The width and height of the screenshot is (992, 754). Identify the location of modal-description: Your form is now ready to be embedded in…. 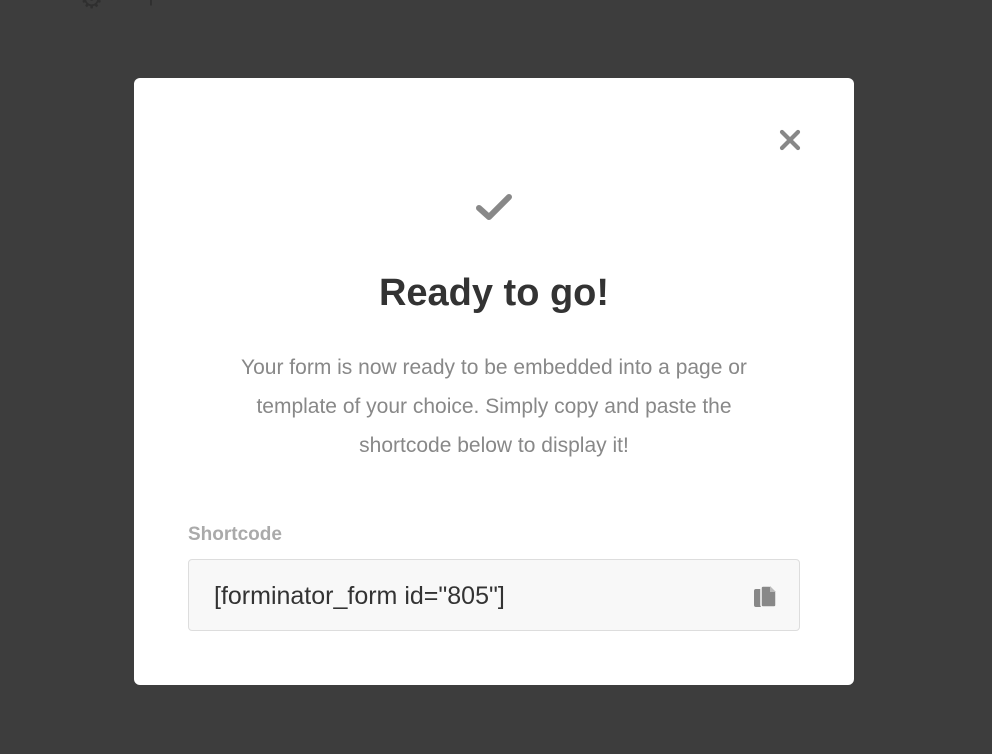
(494, 406).